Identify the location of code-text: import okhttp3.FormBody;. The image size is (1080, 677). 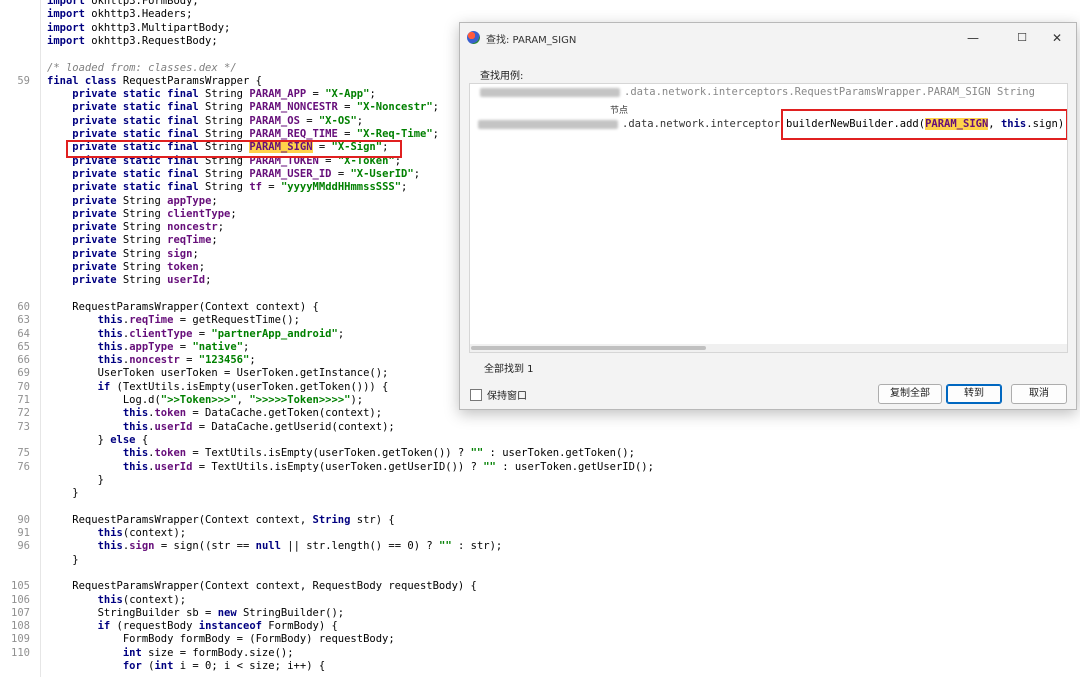
(123, 3).